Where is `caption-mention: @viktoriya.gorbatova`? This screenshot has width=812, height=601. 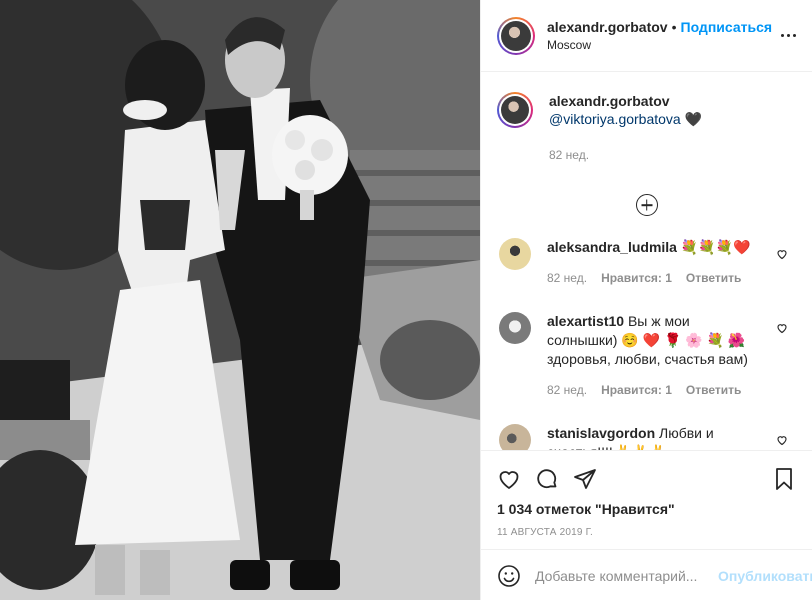 caption-mention: @viktoriya.gorbatova is located at coordinates (615, 119).